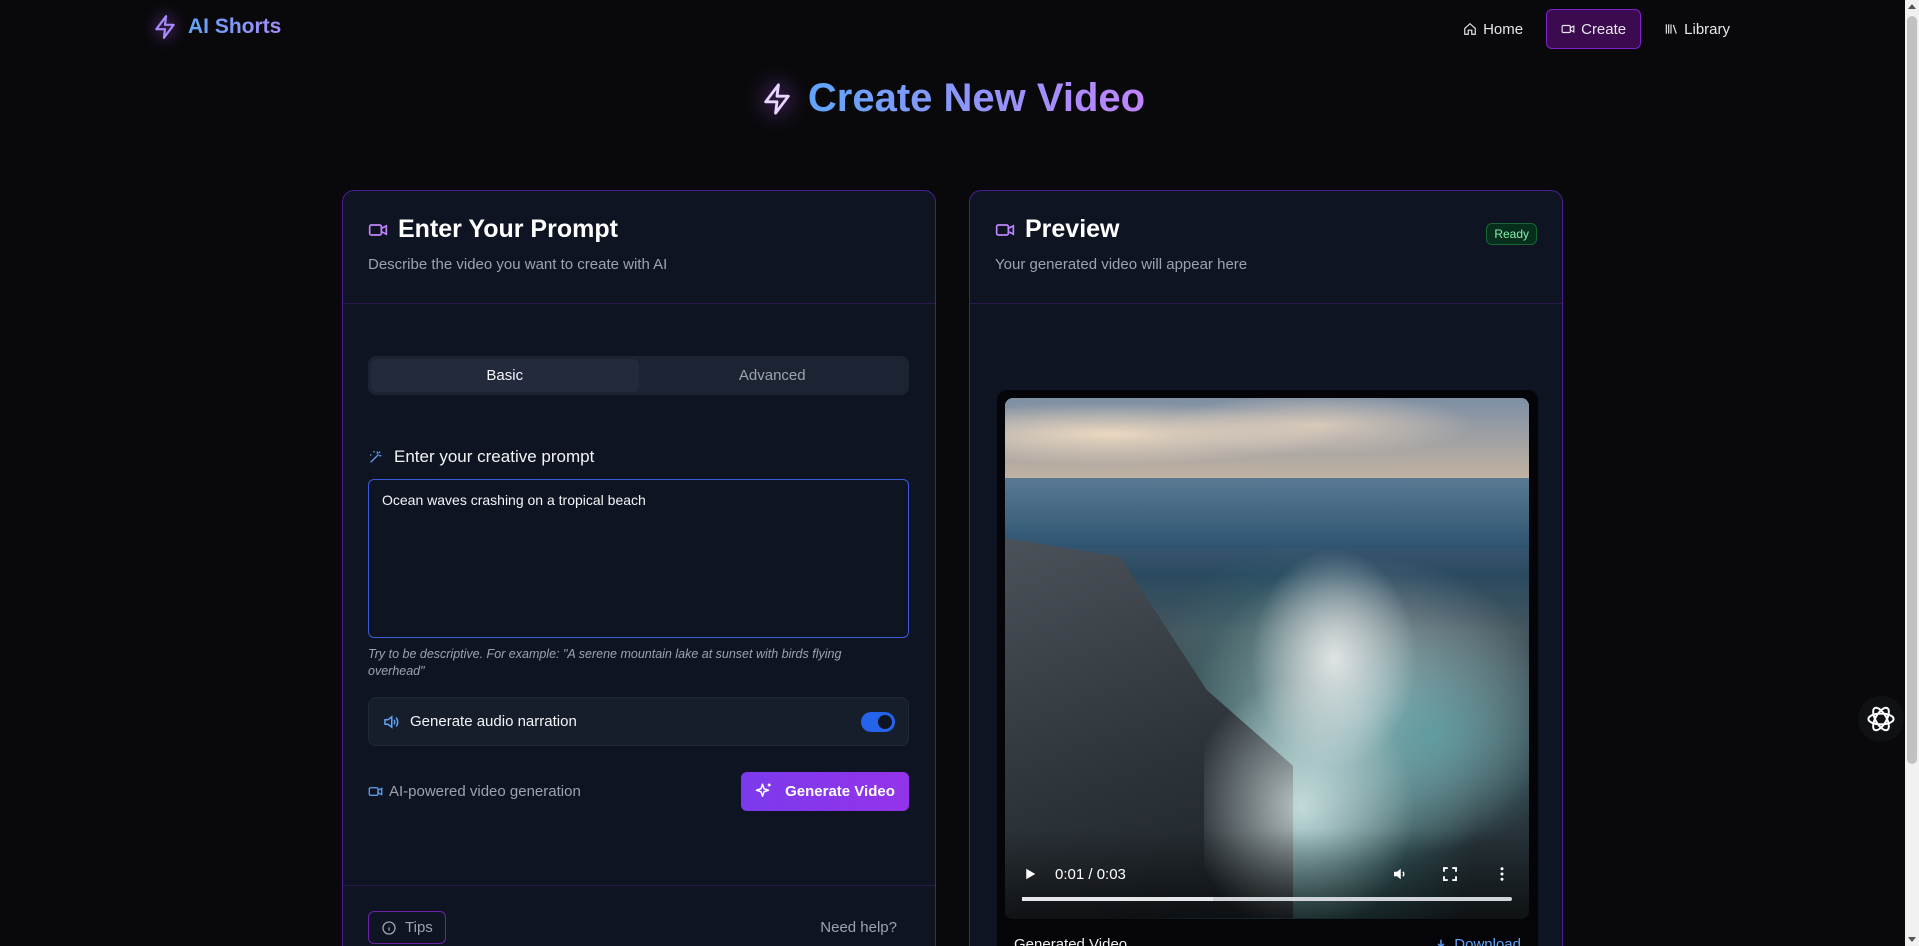 The image size is (1919, 946). Describe the element at coordinates (638, 721) in the screenshot. I see `audio-narration-row: Generate audio narration` at that location.